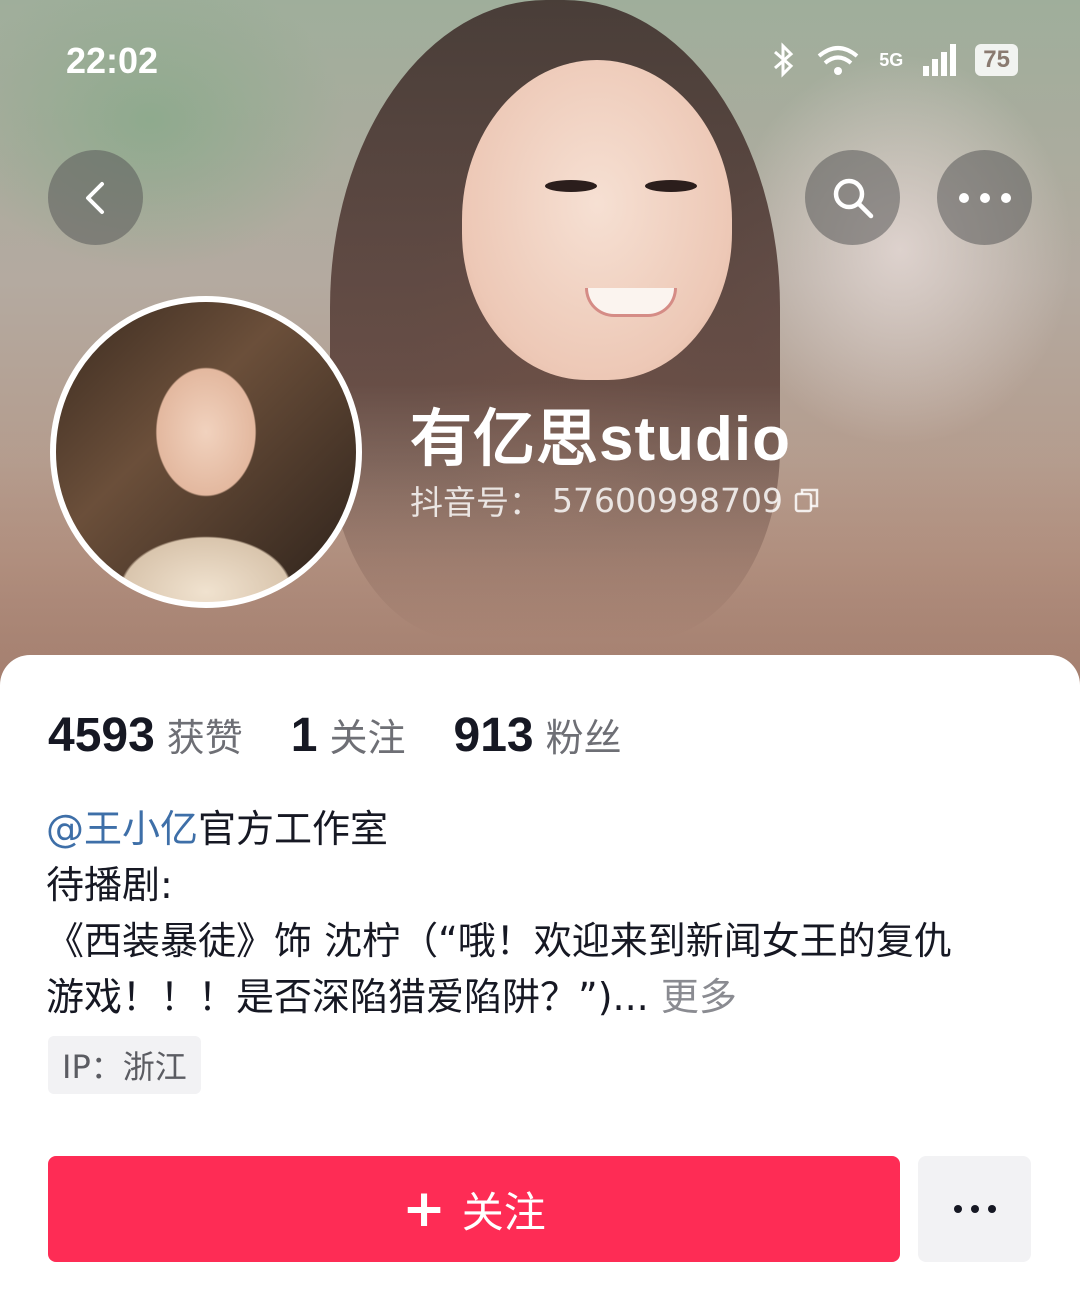 The image size is (1080, 1290). I want to click on bio-more-link: 更多, so click(699, 997).